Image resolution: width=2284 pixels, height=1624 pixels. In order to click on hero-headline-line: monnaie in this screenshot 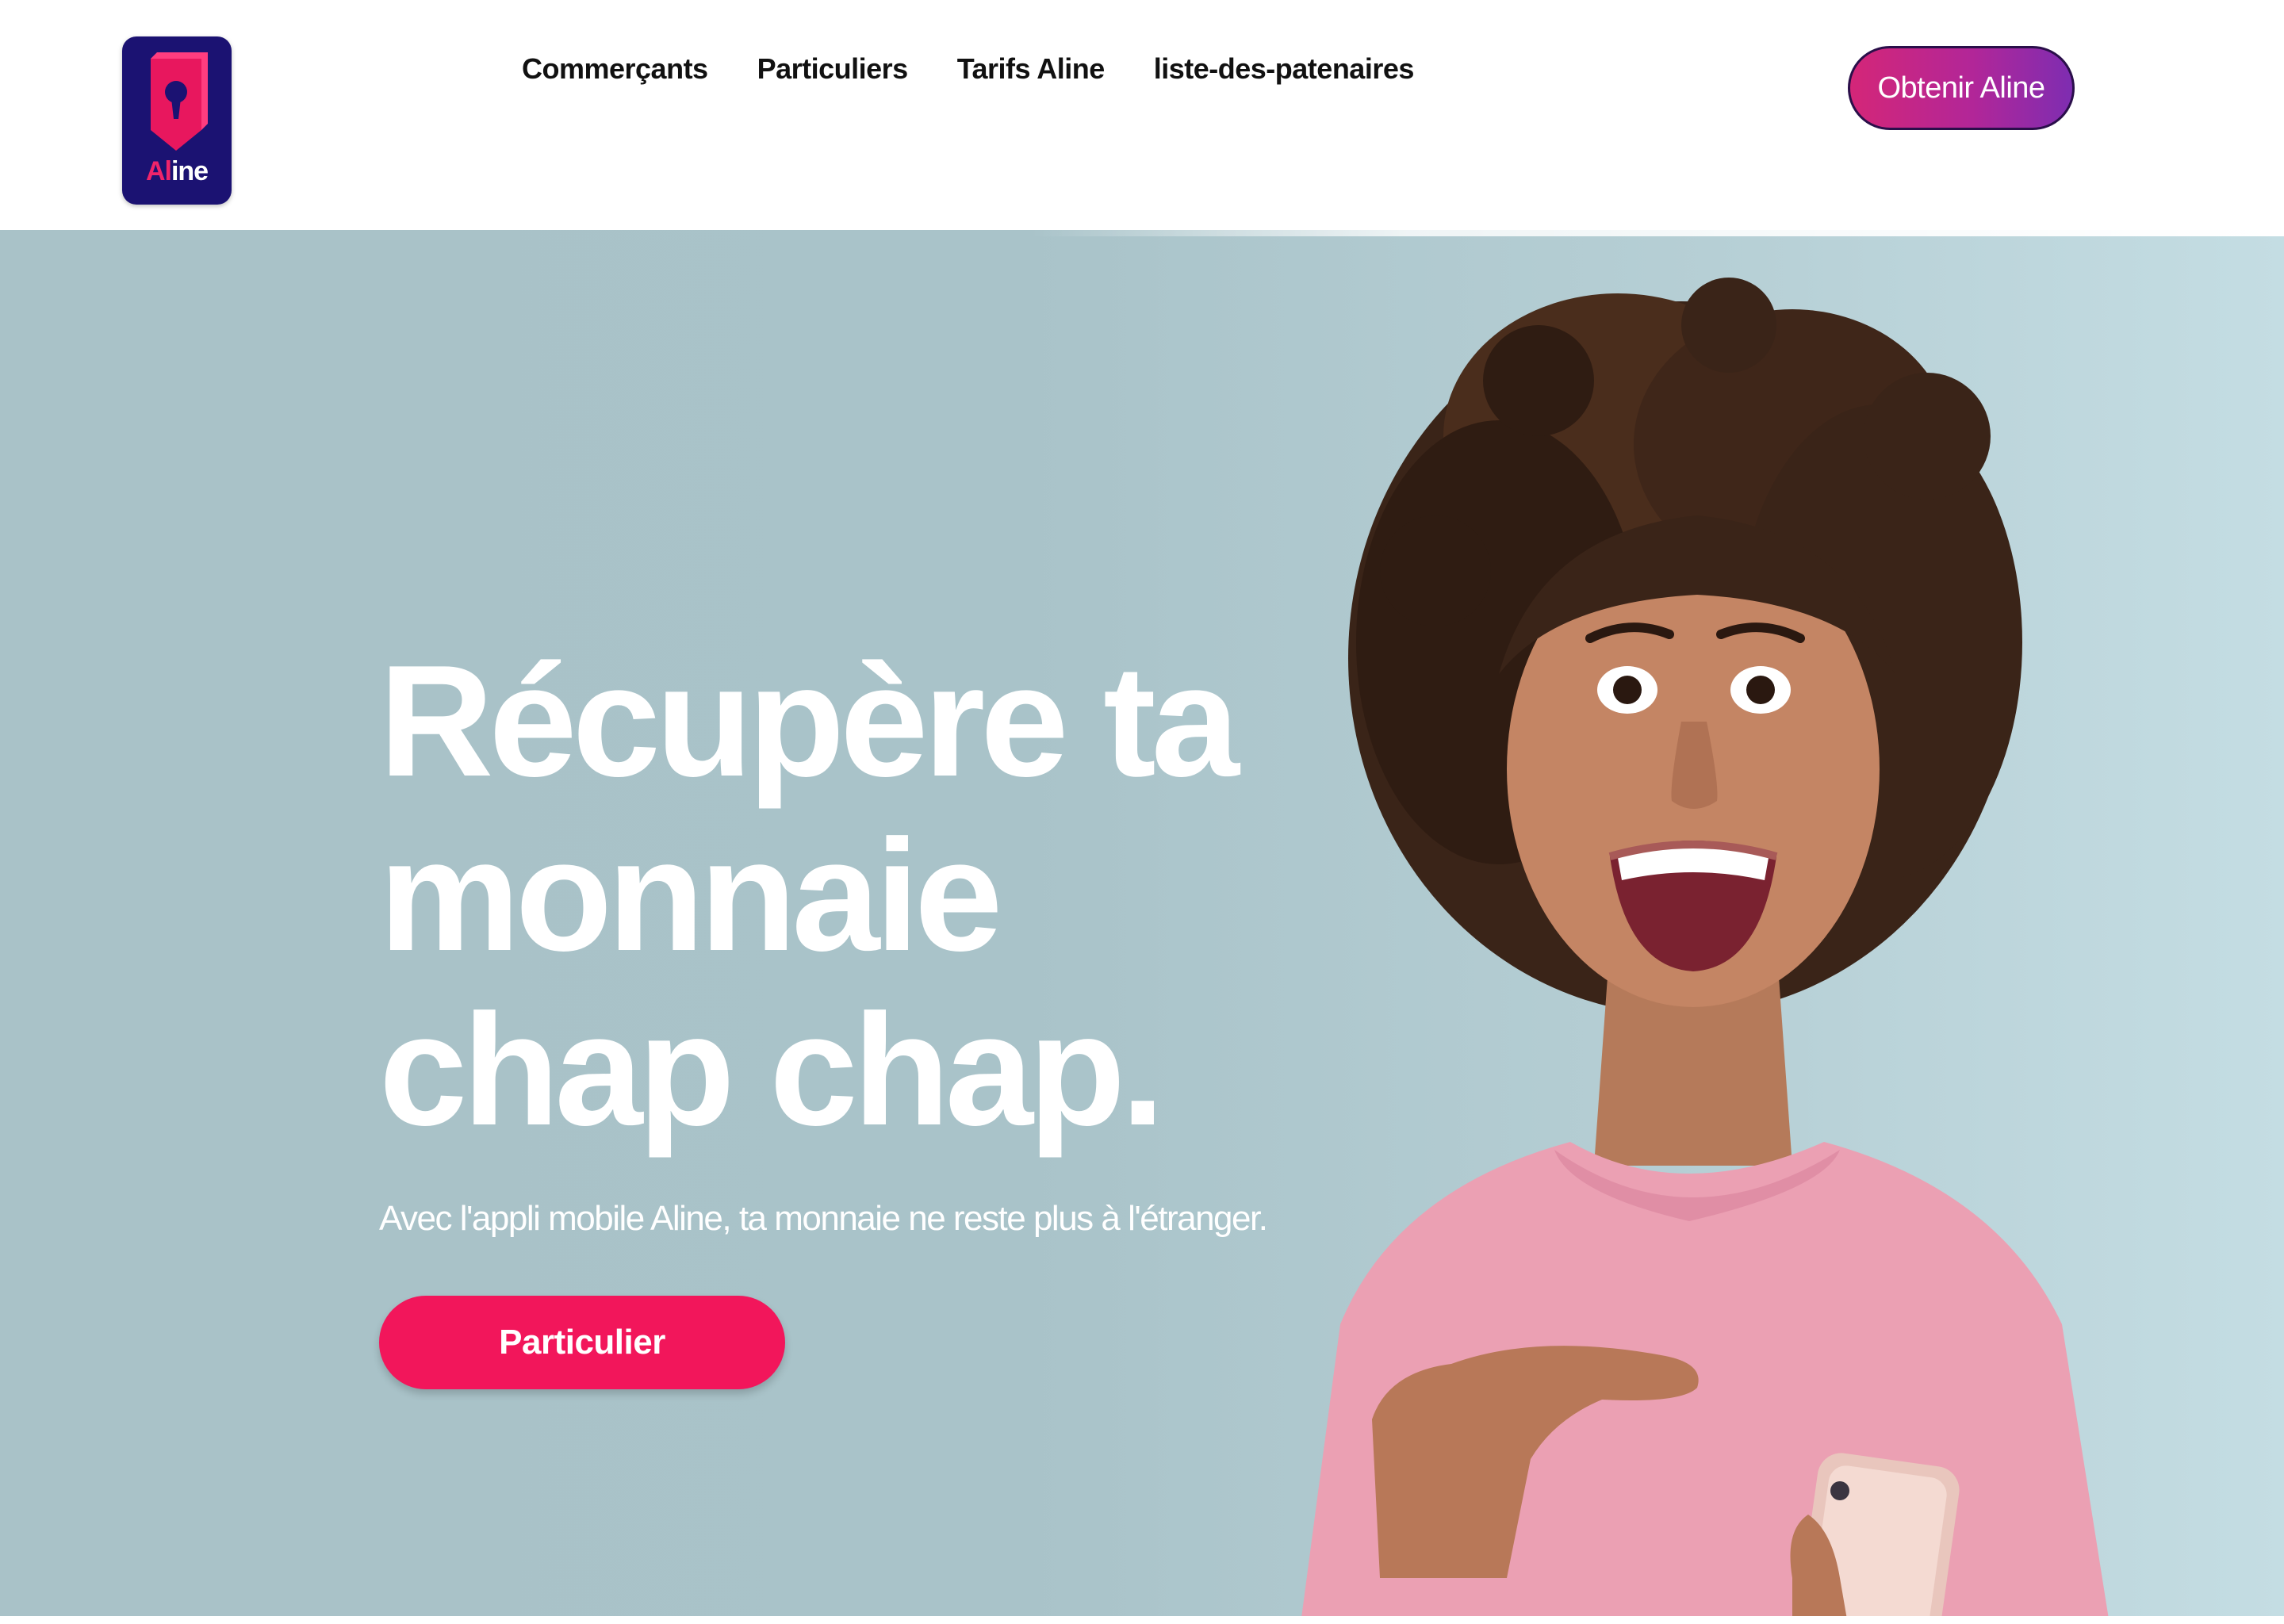, I will do `click(690, 895)`.